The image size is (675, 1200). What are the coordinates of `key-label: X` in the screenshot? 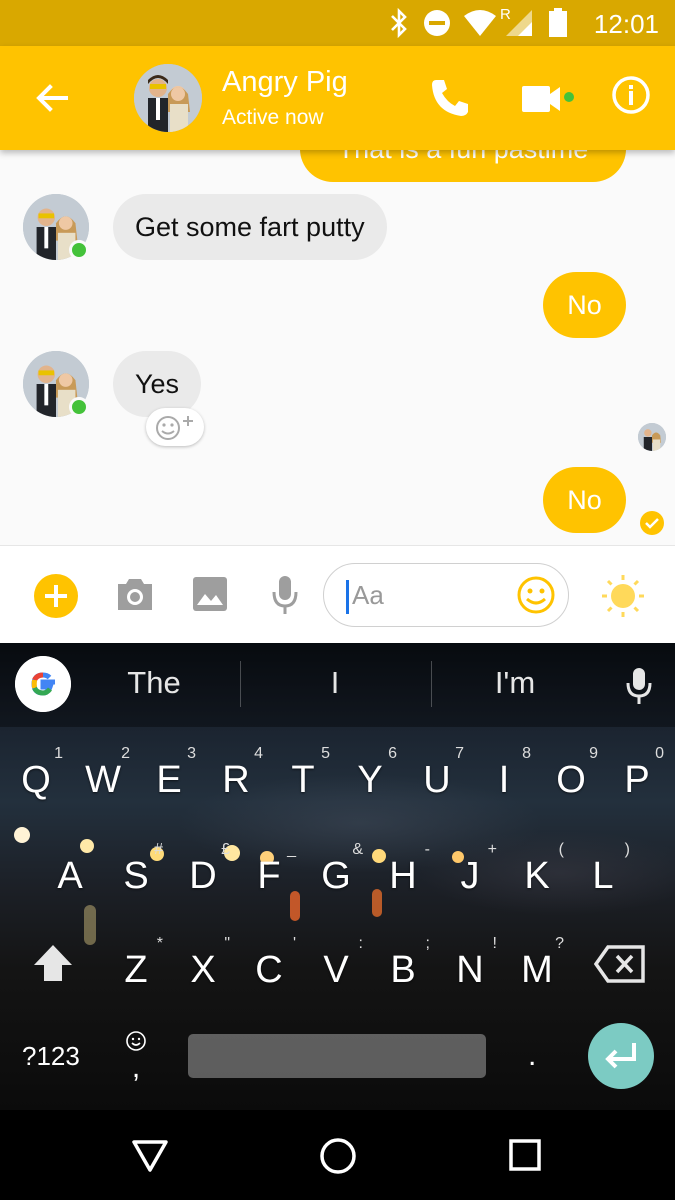 It's located at (203, 970).